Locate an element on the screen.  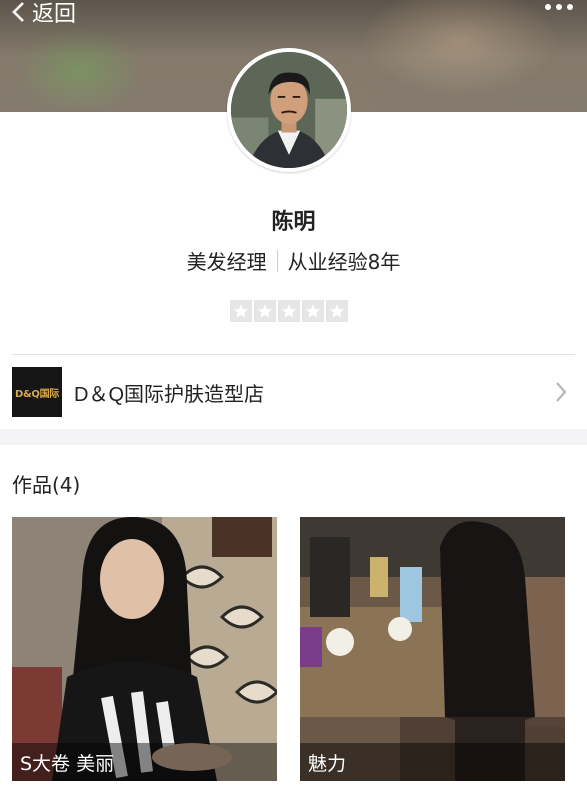
meta-divider is located at coordinates (277, 260).